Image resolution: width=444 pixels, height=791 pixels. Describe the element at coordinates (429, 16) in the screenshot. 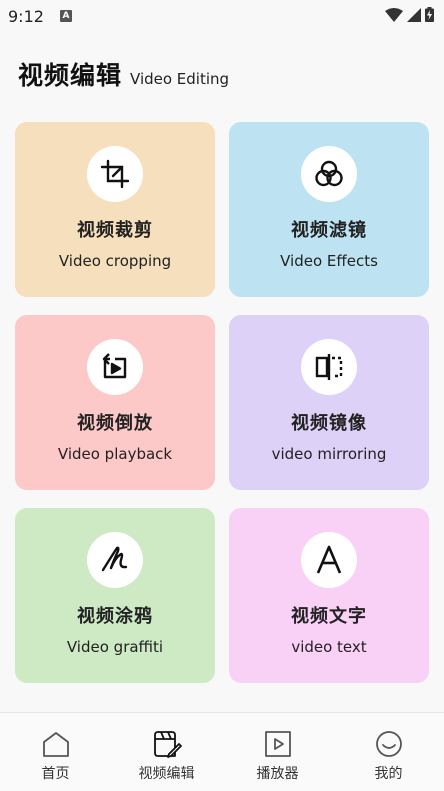

I see `battery-icon` at that location.